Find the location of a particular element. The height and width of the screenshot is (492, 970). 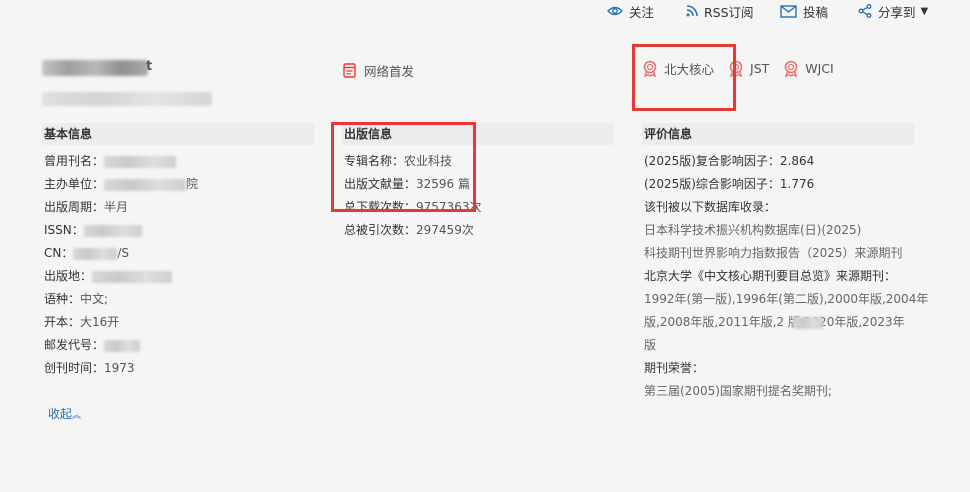

info-row-citations: 总被引次数：297459次 is located at coordinates (409, 230).